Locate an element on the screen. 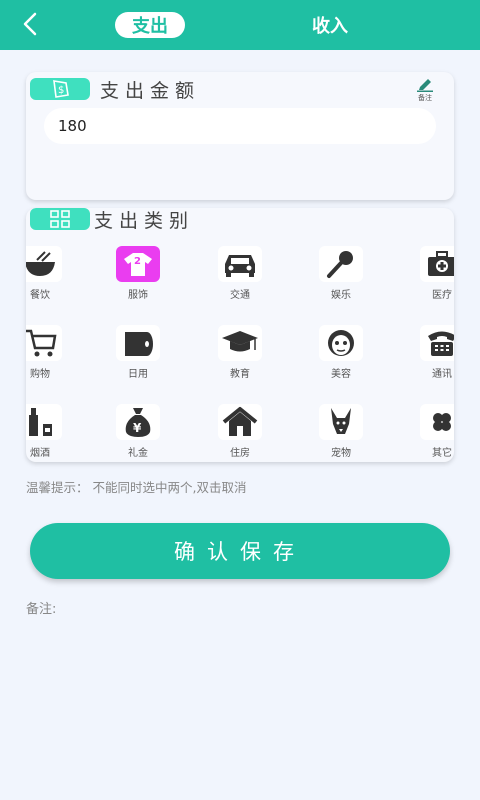 This screenshot has width=480, height=800. grid-icon is located at coordinates (60, 219).